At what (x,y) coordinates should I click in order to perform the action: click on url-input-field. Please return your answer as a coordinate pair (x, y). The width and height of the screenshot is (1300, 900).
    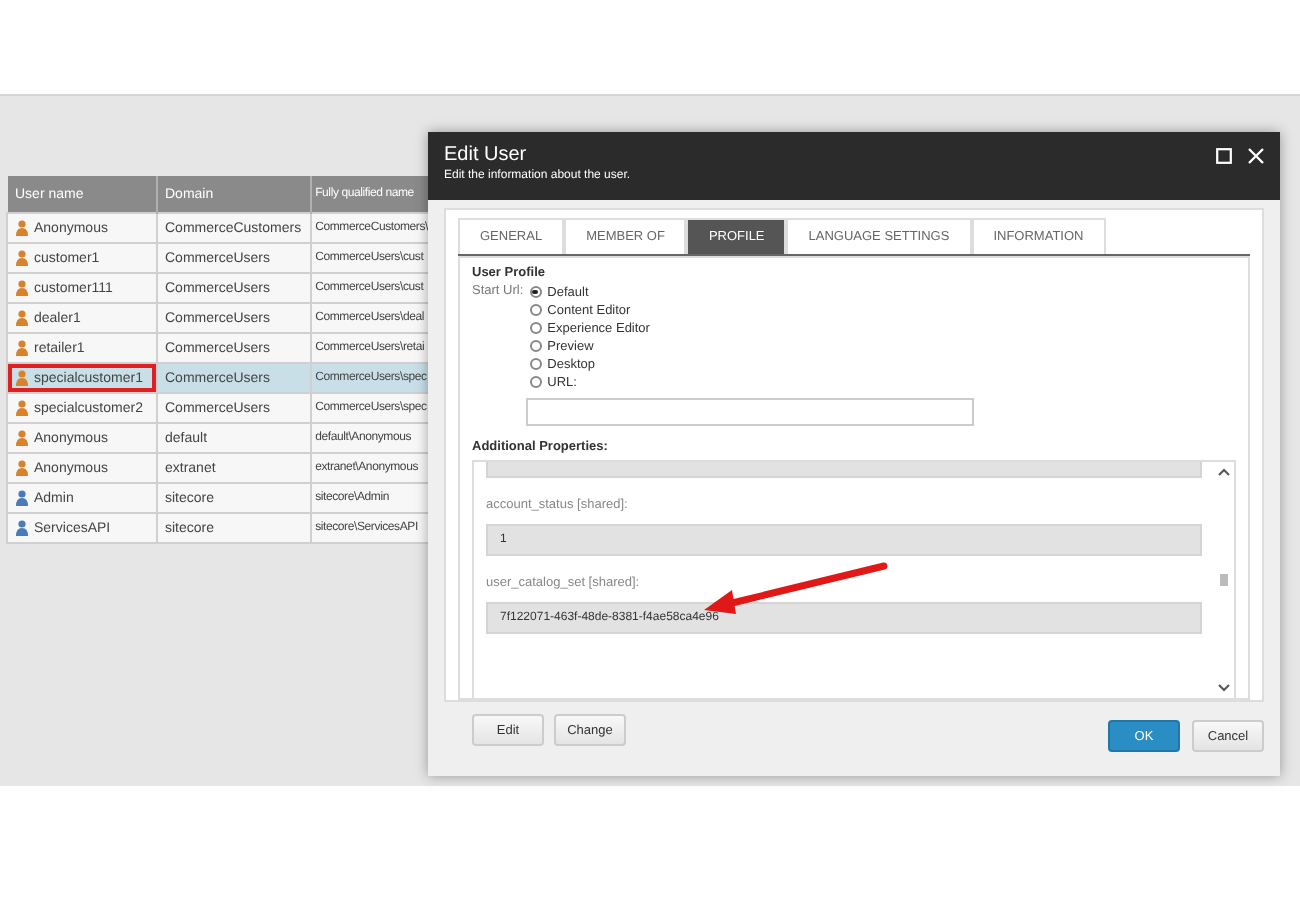
    Looking at the image, I should click on (750, 412).